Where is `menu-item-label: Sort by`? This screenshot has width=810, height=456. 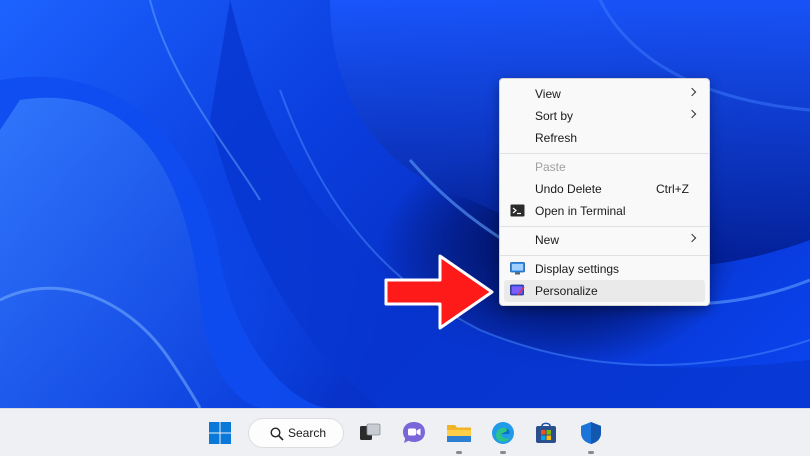 menu-item-label: Sort by is located at coordinates (554, 116).